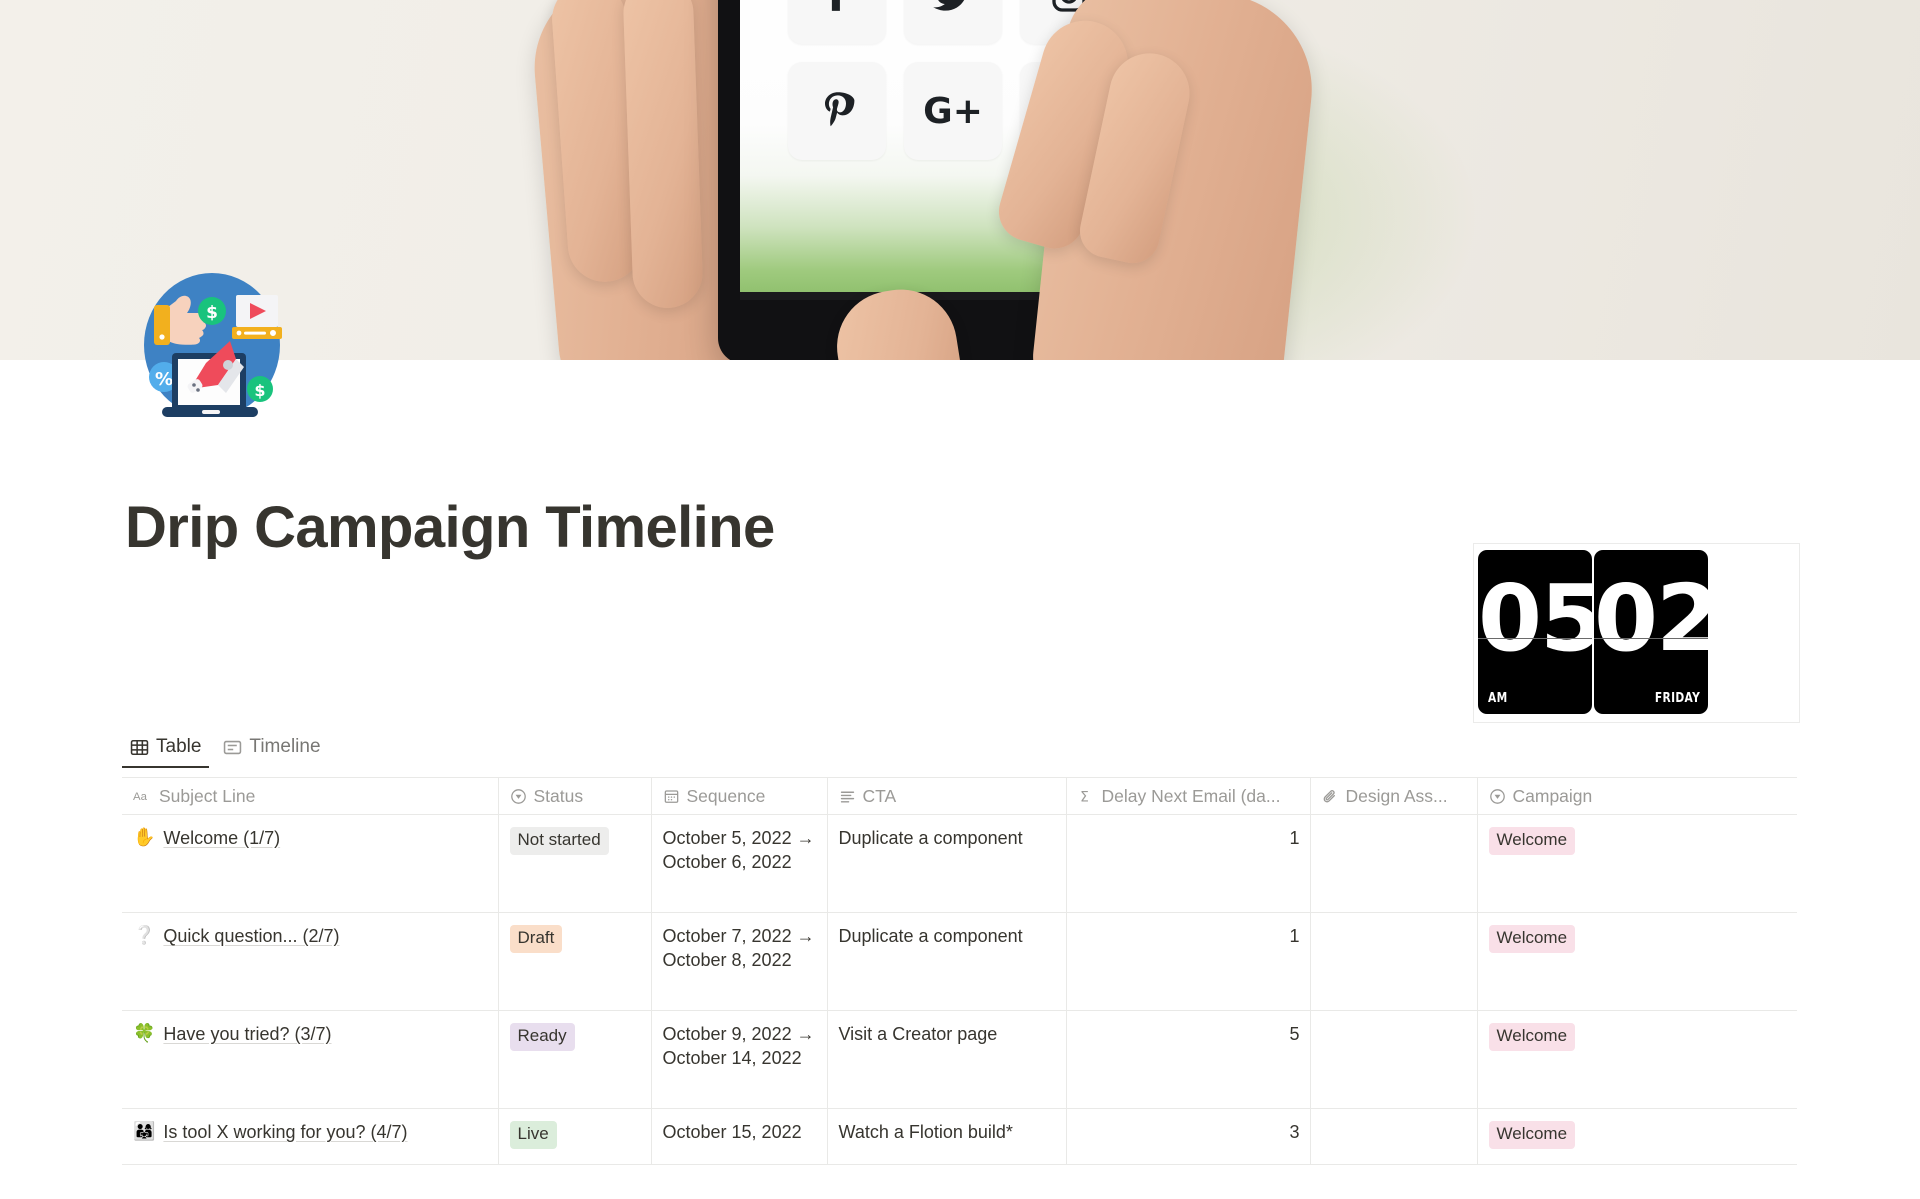 Image resolution: width=1920 pixels, height=1199 pixels. What do you see at coordinates (558, 795) in the screenshot?
I see `column-header-status-label: Status` at bounding box center [558, 795].